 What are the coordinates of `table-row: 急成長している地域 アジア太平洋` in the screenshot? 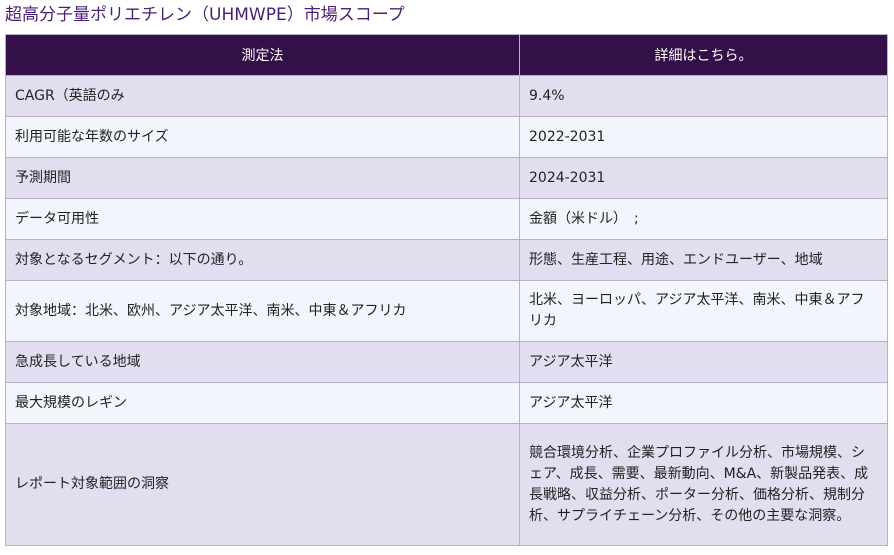 It's located at (446, 362).